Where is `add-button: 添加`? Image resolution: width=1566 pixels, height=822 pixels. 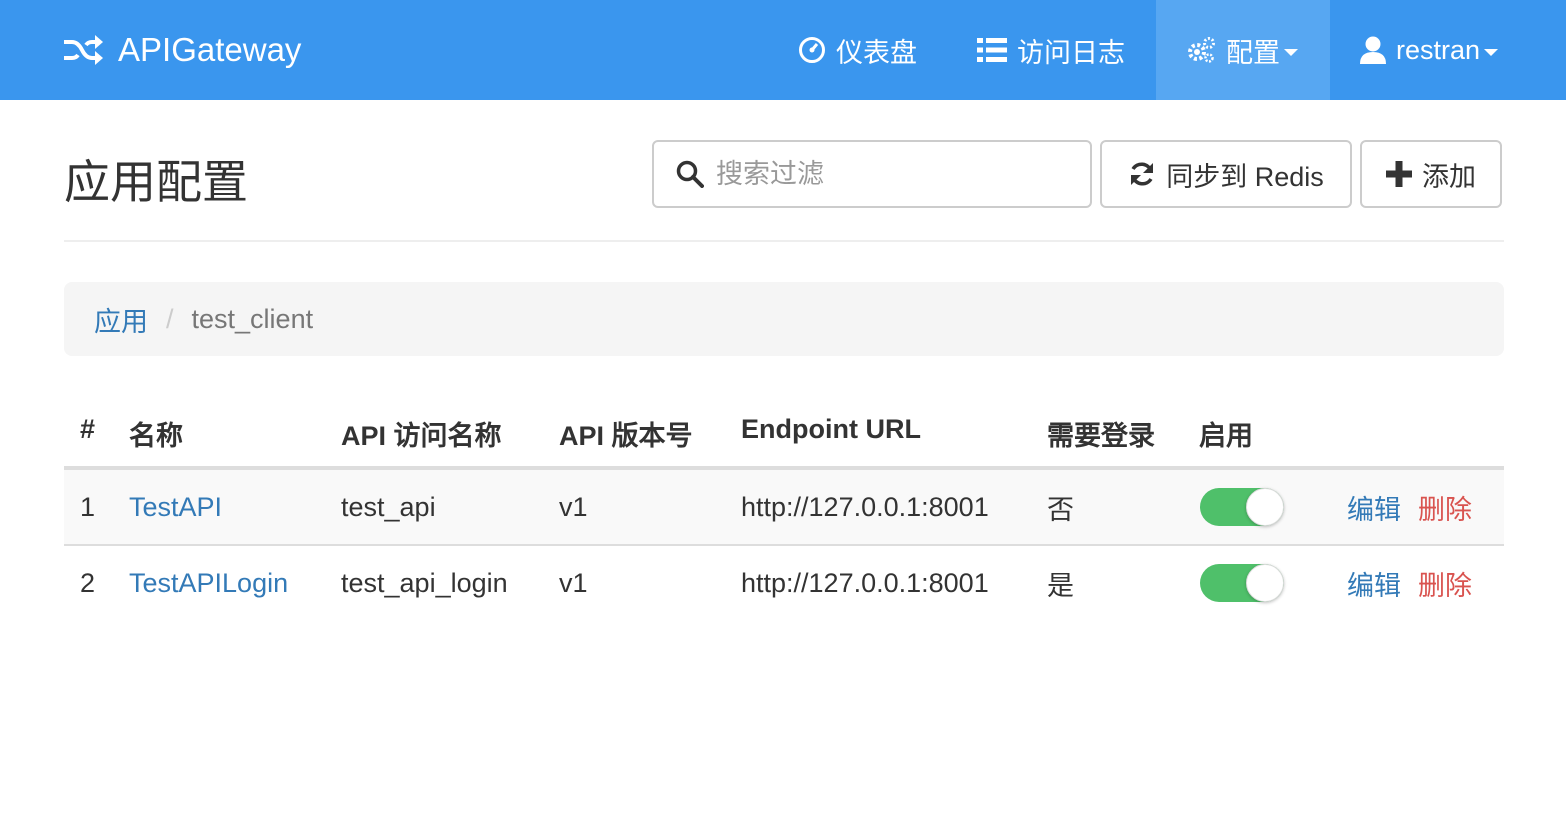
add-button: 添加 is located at coordinates (1431, 174).